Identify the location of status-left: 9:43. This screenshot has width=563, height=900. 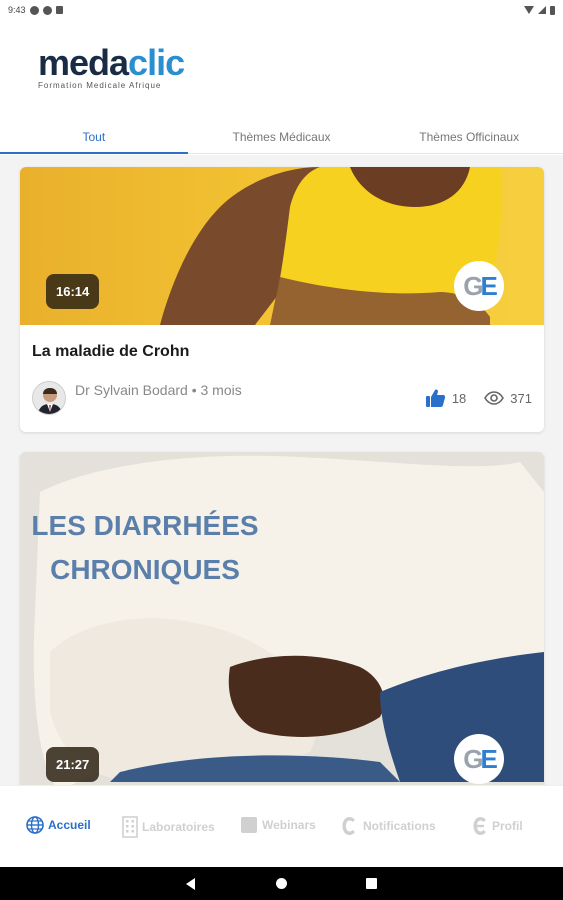
(35, 10).